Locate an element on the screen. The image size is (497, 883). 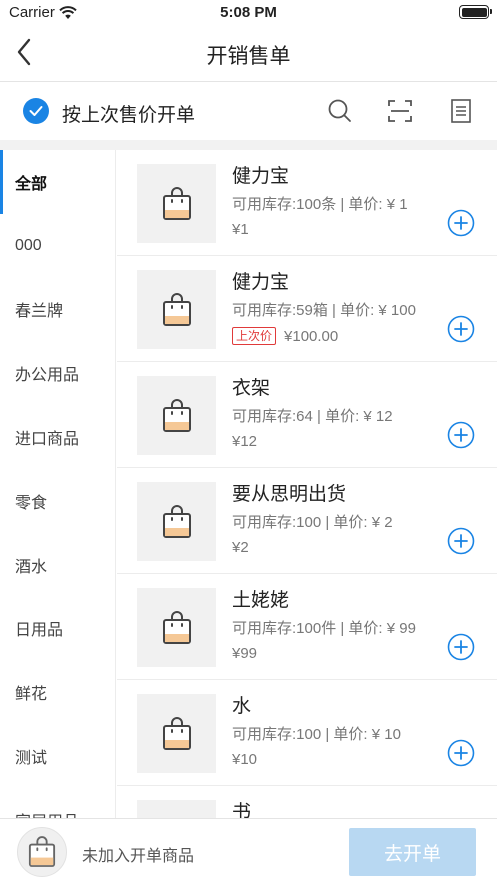
clock: 5:08 PM is located at coordinates (248, 12).